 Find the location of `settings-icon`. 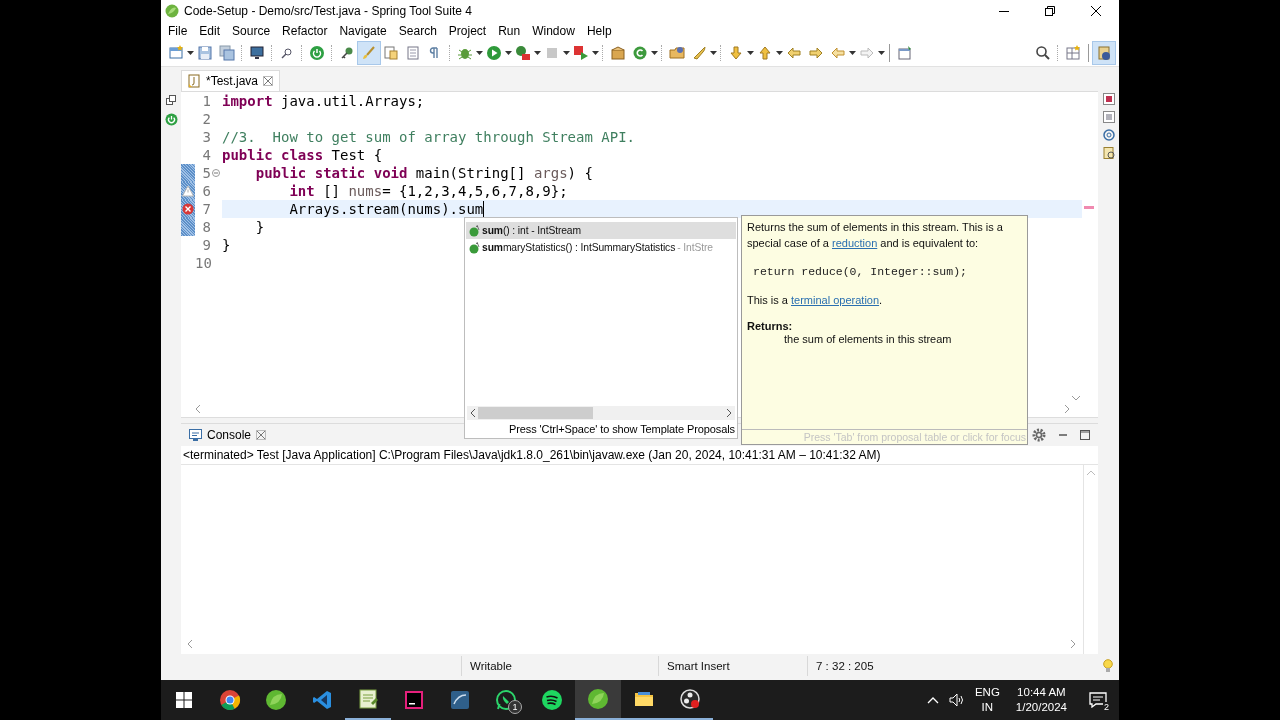

settings-icon is located at coordinates (1039, 435).